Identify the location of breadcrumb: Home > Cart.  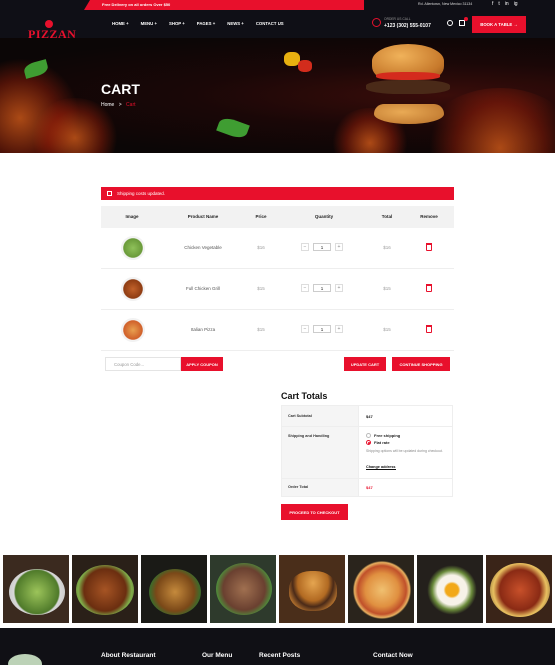
(118, 105).